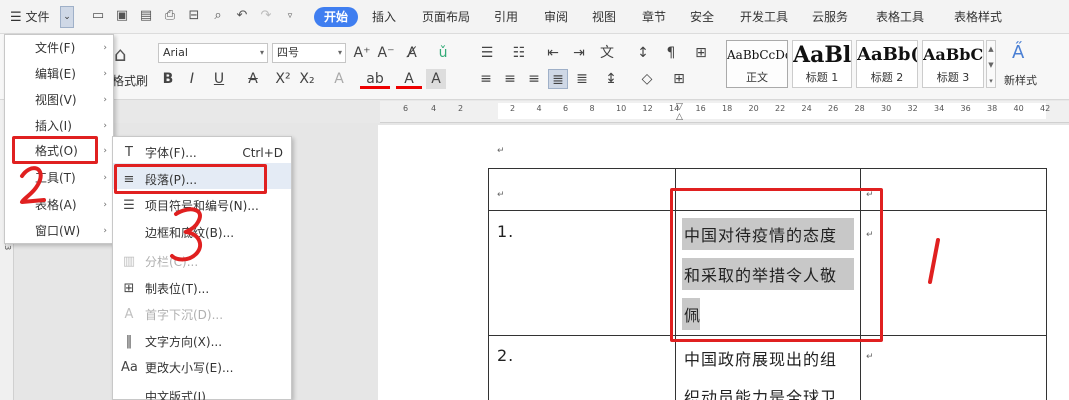 Image resolution: width=1069 pixels, height=400 pixels. What do you see at coordinates (33, 185) in the screenshot?
I see `annotation-two` at bounding box center [33, 185].